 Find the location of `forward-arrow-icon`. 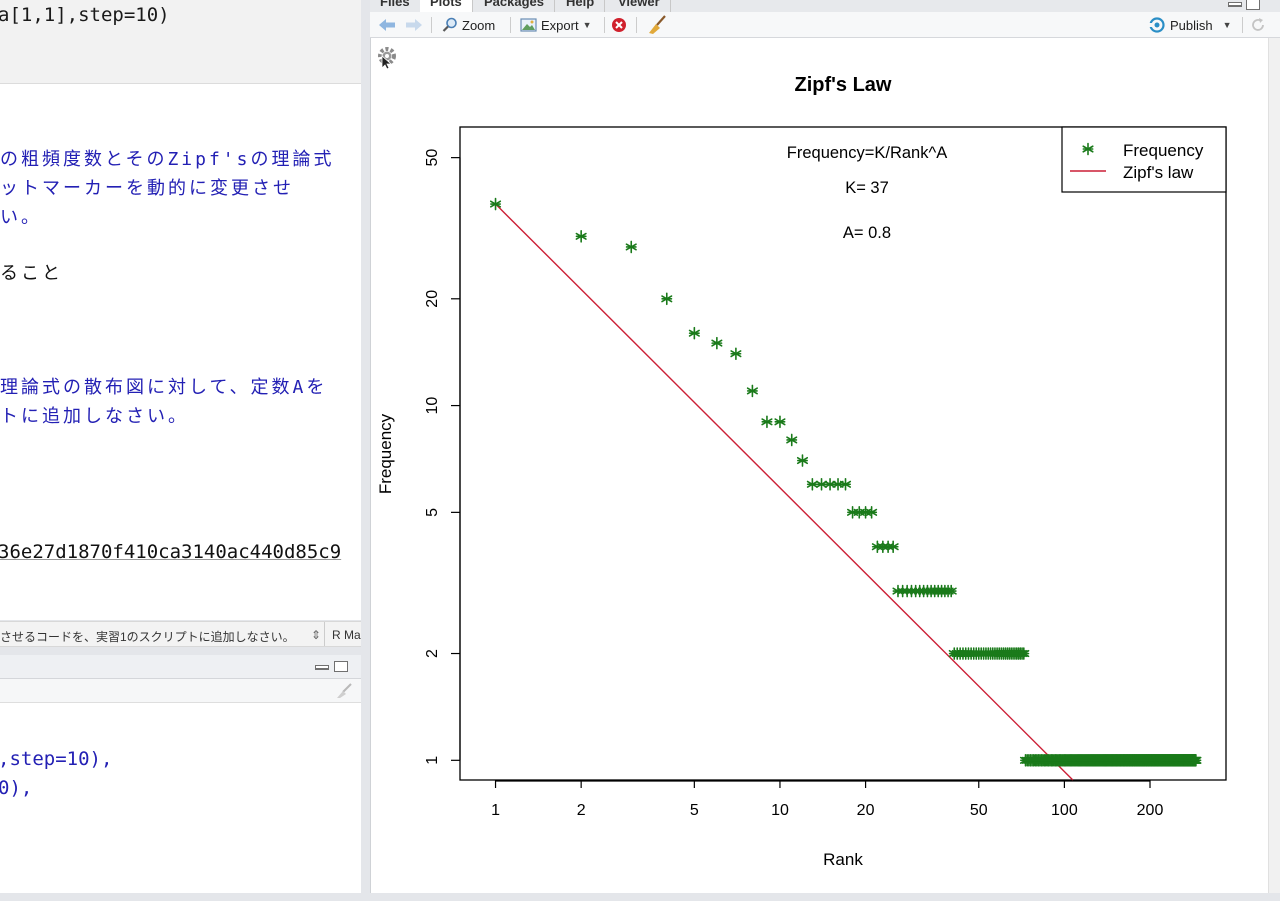

forward-arrow-icon is located at coordinates (414, 25).